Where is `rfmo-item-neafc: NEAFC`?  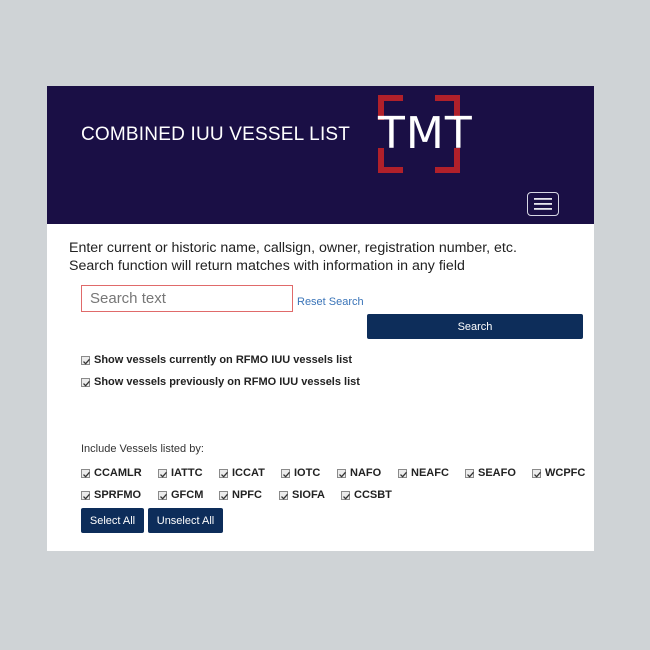 rfmo-item-neafc: NEAFC is located at coordinates (423, 473).